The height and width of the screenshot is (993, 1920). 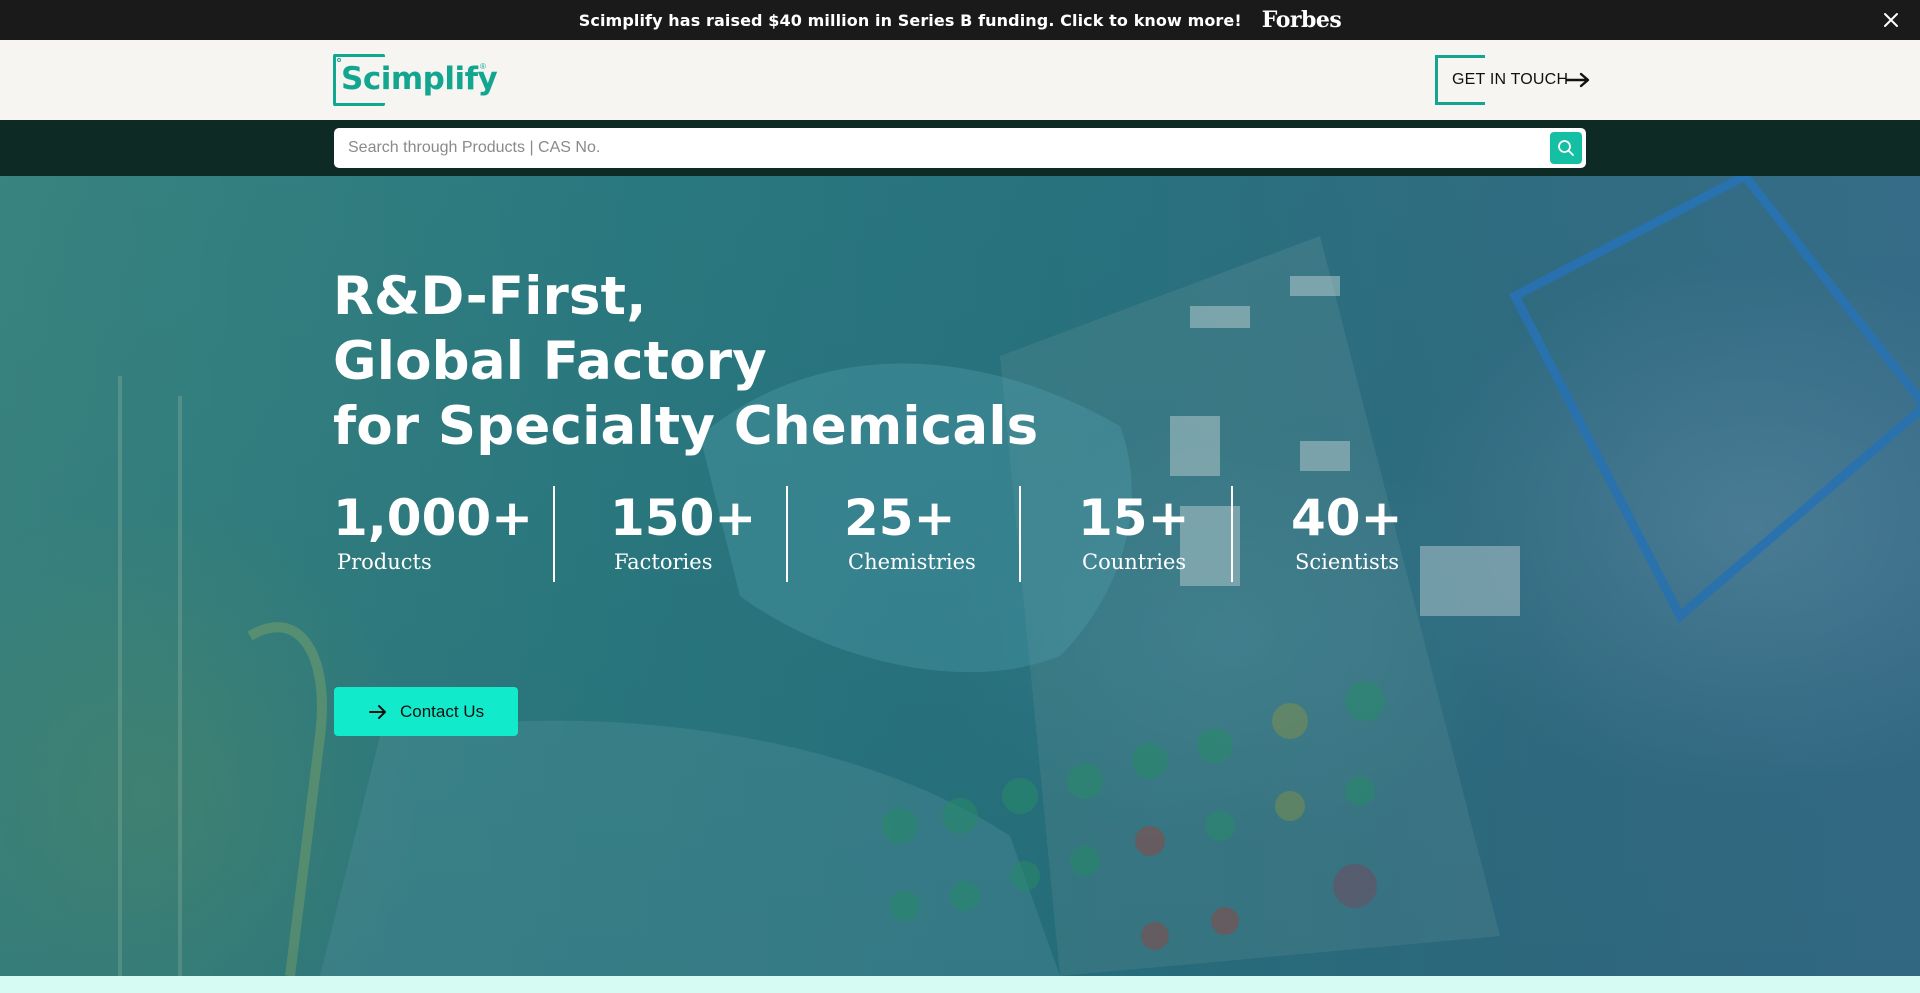 I want to click on stat-value: 150+, so click(x=683, y=518).